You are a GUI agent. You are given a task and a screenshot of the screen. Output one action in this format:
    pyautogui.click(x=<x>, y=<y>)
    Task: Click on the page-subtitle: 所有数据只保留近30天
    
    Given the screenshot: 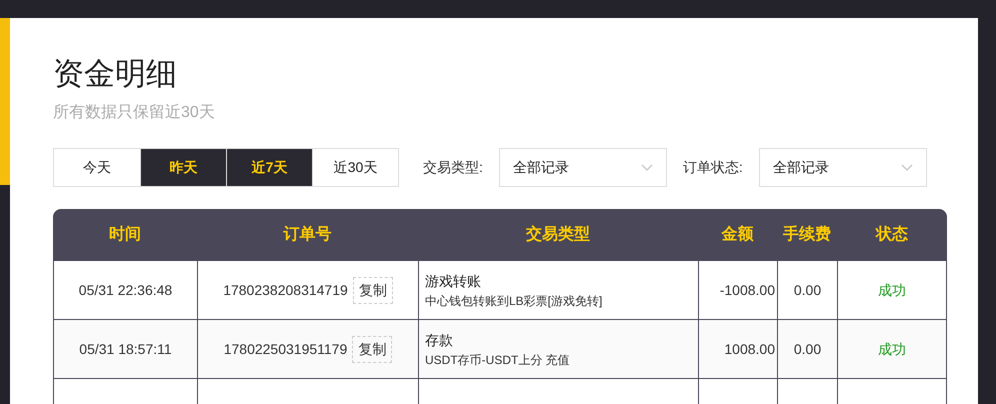 What is the action you would take?
    pyautogui.click(x=134, y=112)
    